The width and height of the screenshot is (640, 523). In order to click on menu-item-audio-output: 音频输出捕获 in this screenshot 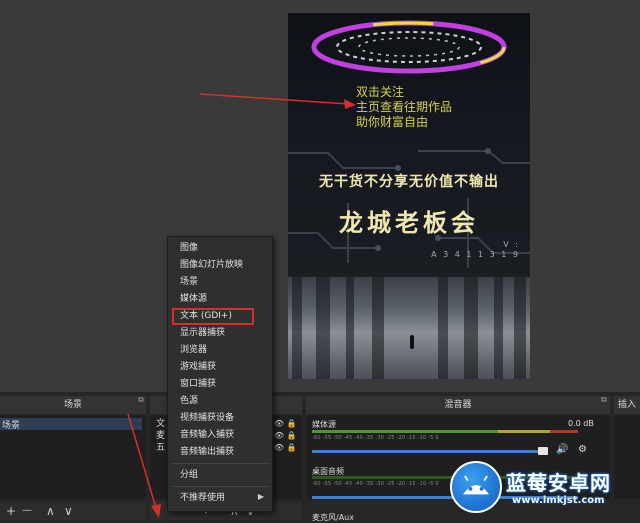, I will do `click(207, 452)`.